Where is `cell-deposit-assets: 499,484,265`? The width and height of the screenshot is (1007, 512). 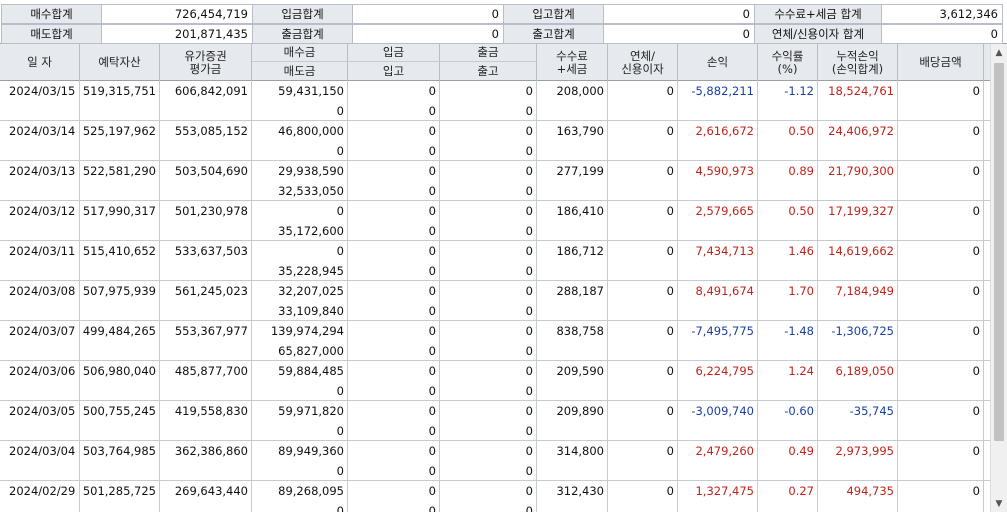 cell-deposit-assets: 499,484,265 is located at coordinates (120, 341).